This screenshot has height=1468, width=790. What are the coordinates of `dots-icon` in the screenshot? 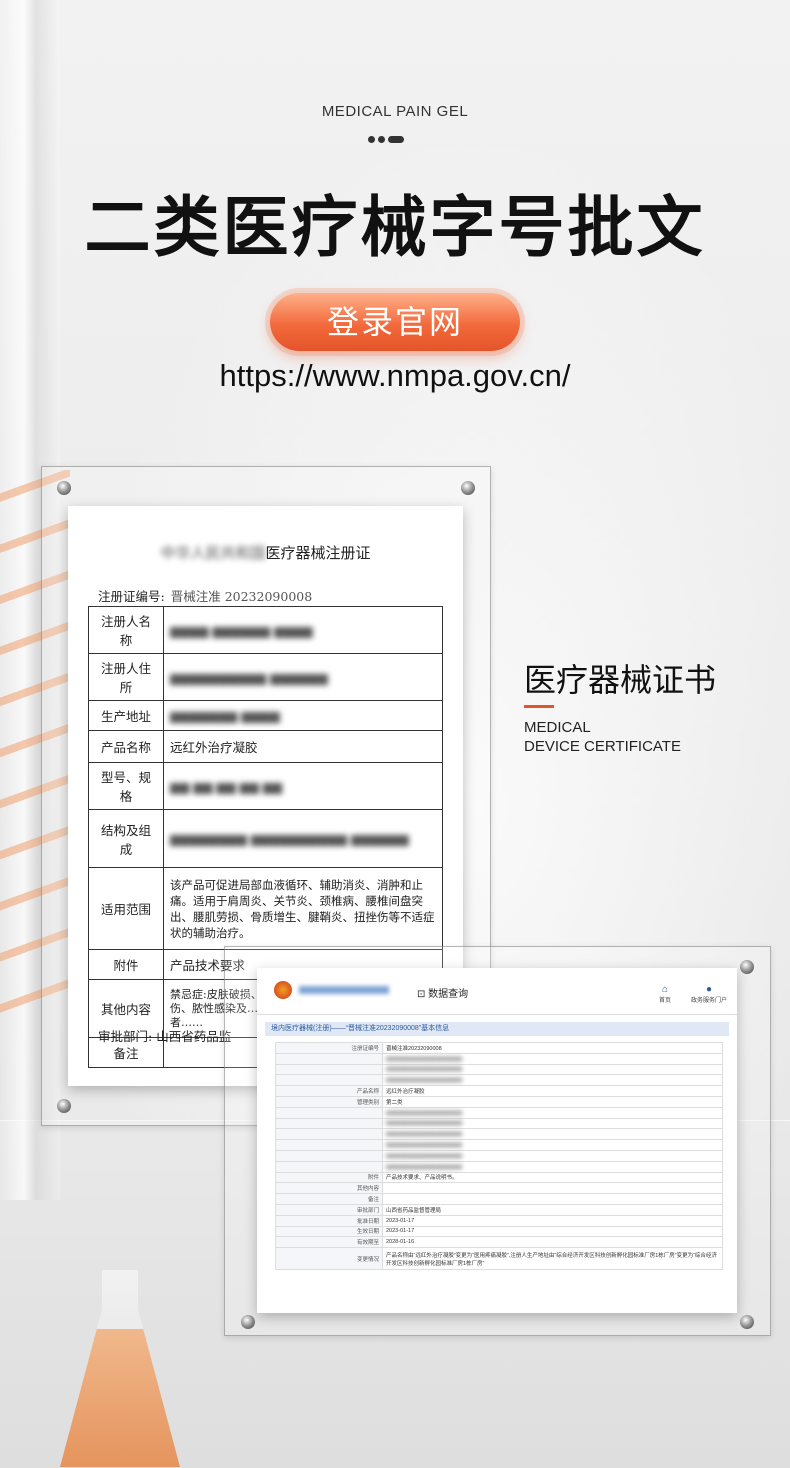 It's located at (398, 140).